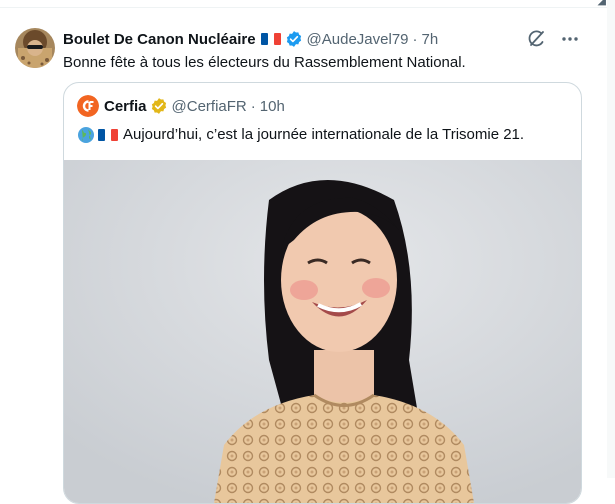 The height and width of the screenshot is (504, 615). What do you see at coordinates (307, 4) in the screenshot?
I see `top-divider` at bounding box center [307, 4].